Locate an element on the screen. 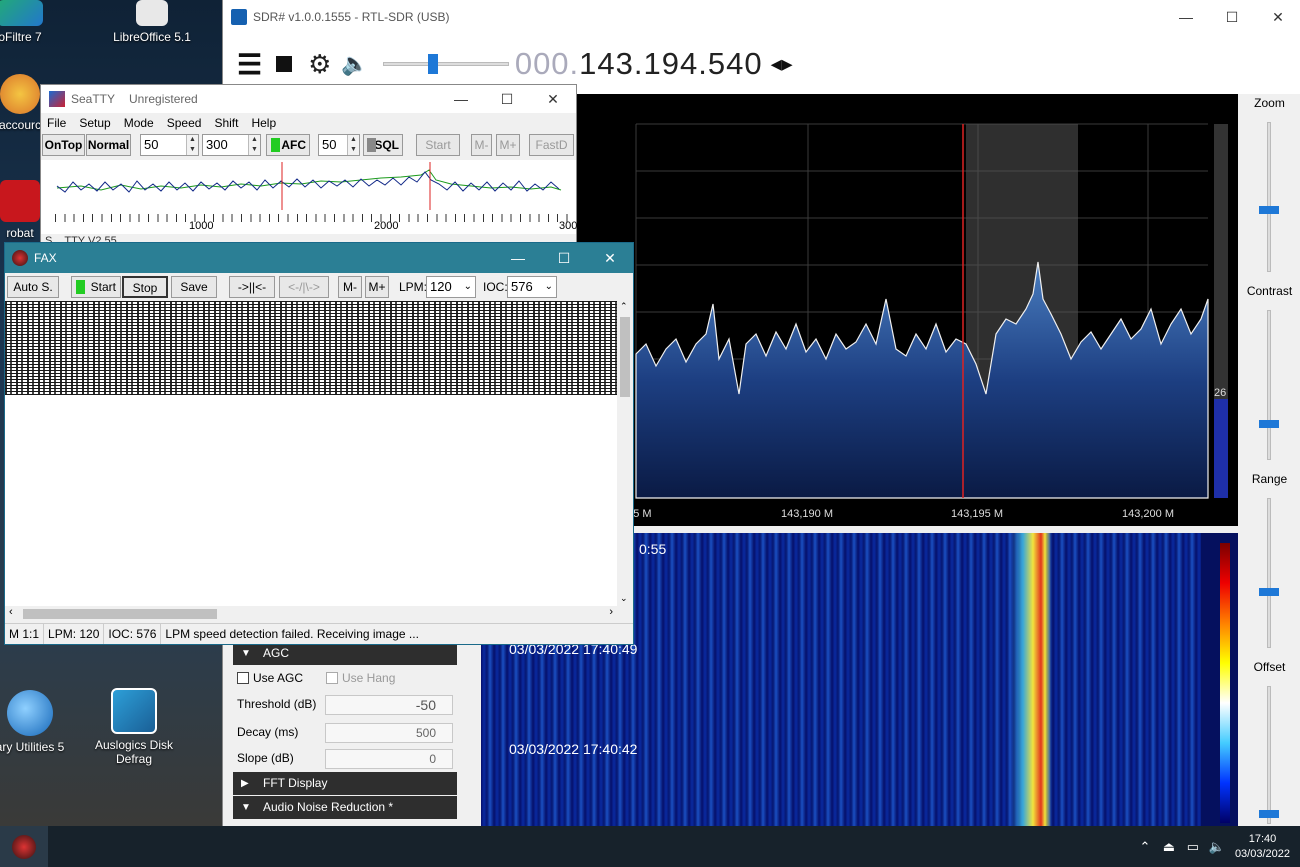 This screenshot has width=1300, height=867. range-slider is located at coordinates (1269, 573).